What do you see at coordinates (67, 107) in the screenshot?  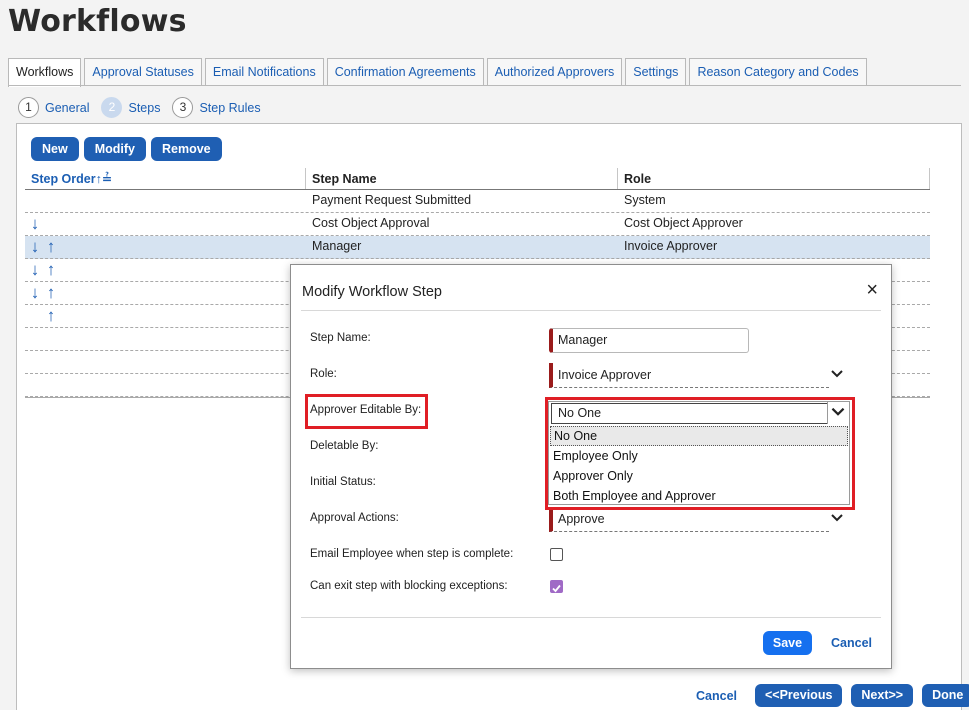 I see `wizard-step-label: General` at bounding box center [67, 107].